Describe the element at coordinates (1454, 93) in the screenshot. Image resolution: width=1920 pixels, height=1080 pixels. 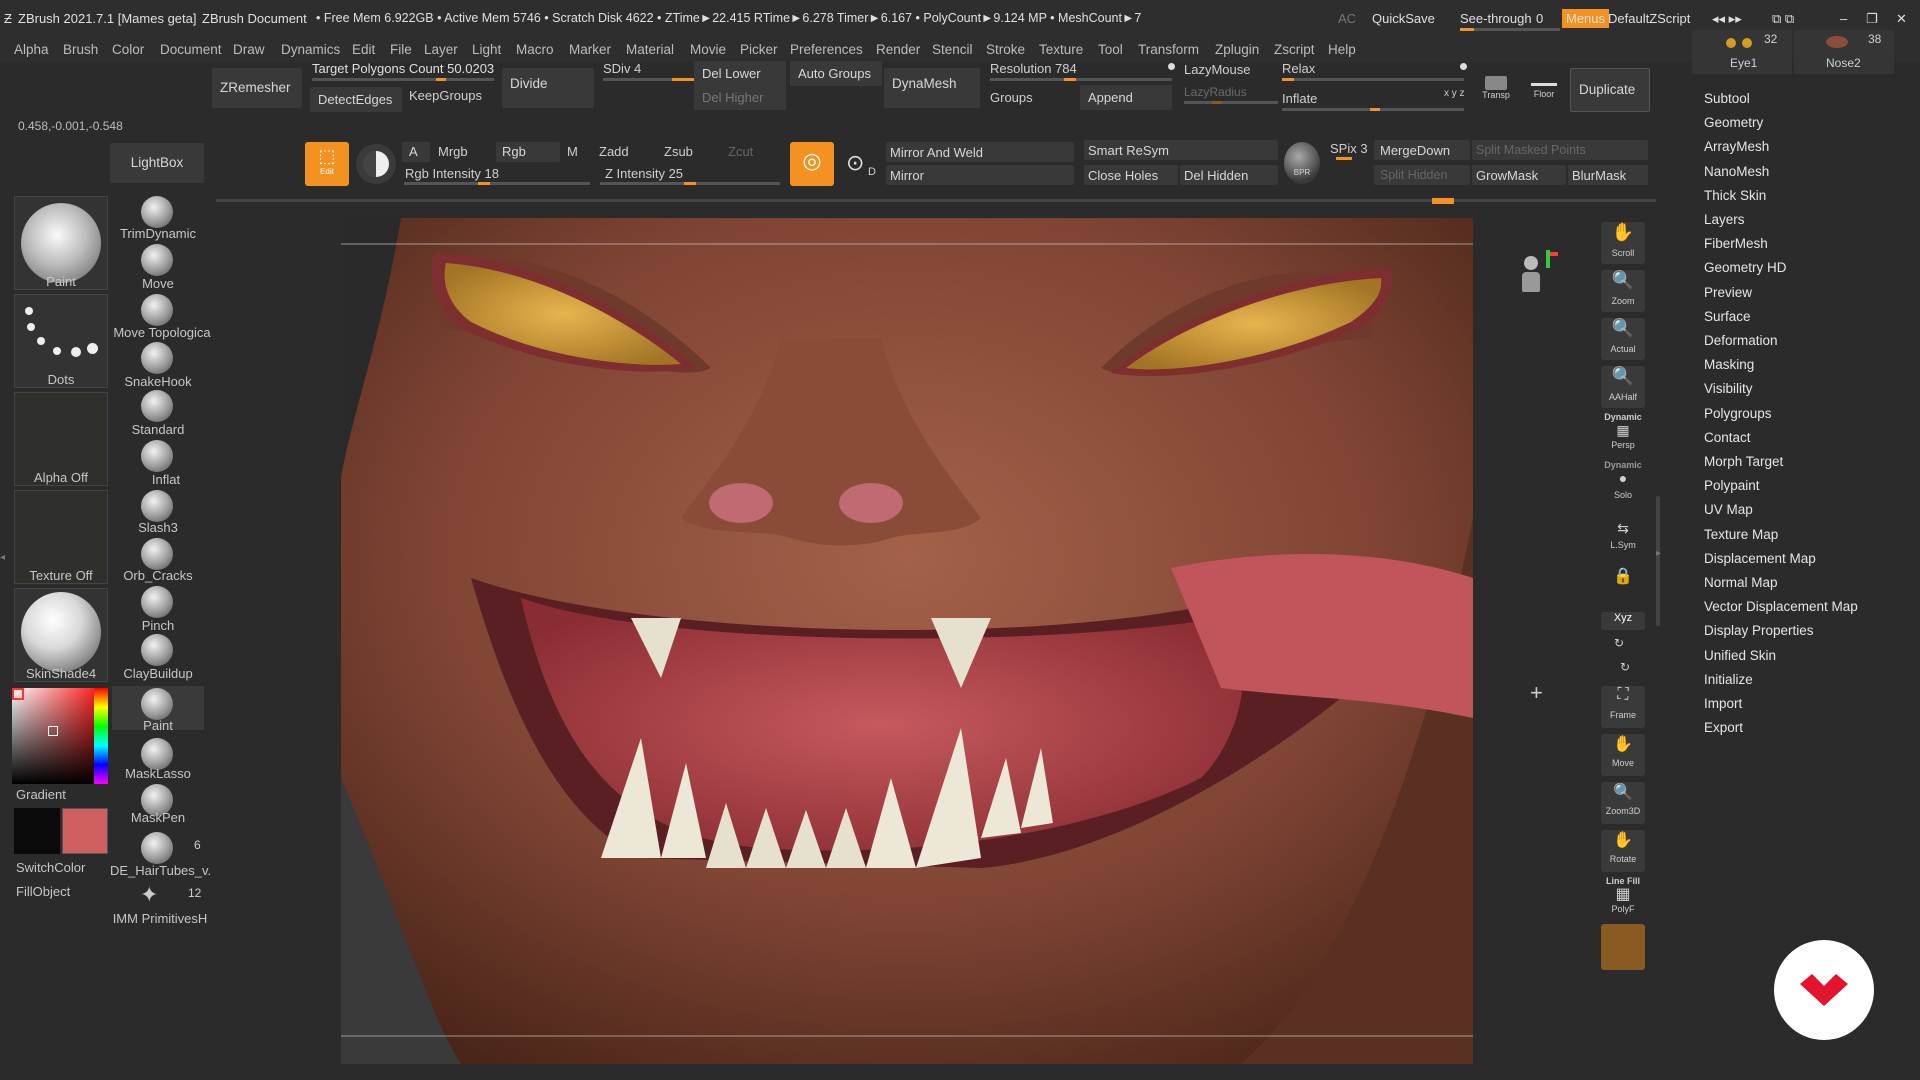
I see `inflate-axis-icon: x y z` at that location.